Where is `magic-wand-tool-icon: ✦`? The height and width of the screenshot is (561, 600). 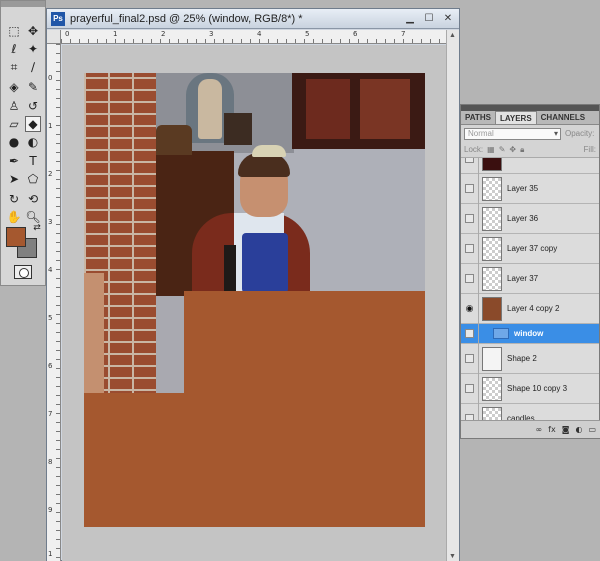 magic-wand-tool-icon: ✦ is located at coordinates (33, 49).